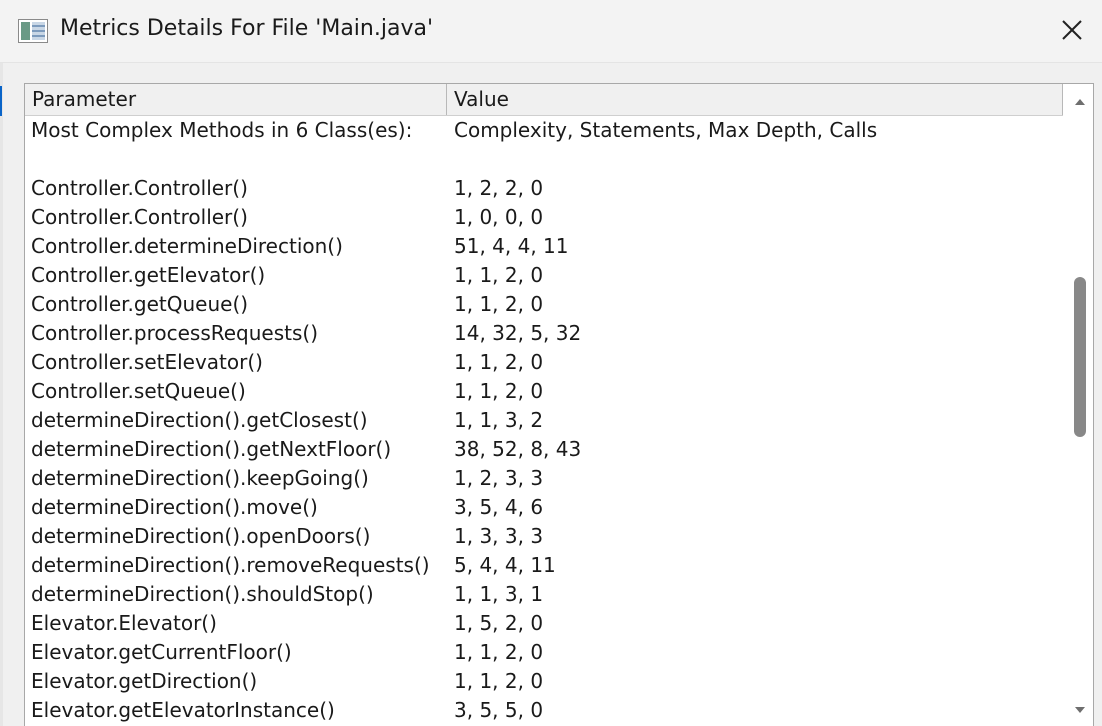 Image resolution: width=1102 pixels, height=726 pixels. What do you see at coordinates (551, 31) in the screenshot?
I see `title-bar: Metrics Details For File 'Main.java'` at bounding box center [551, 31].